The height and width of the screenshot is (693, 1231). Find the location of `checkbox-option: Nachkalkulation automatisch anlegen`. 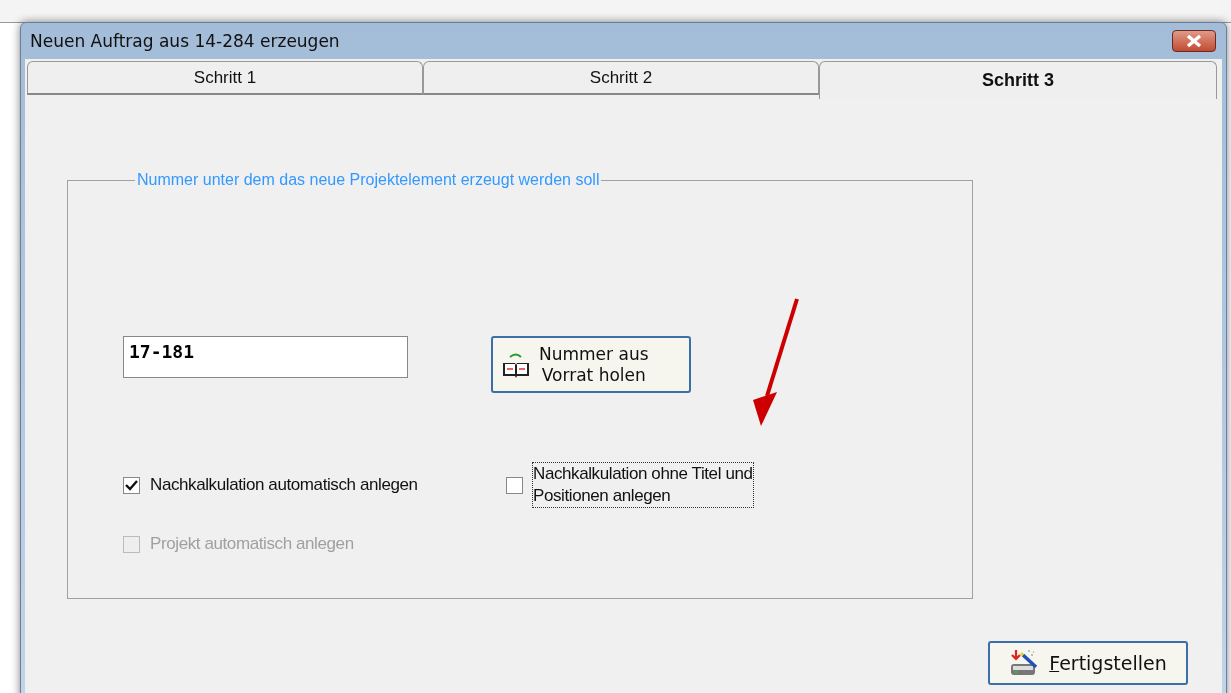

checkbox-option: Nachkalkulation automatisch anlegen is located at coordinates (314, 485).